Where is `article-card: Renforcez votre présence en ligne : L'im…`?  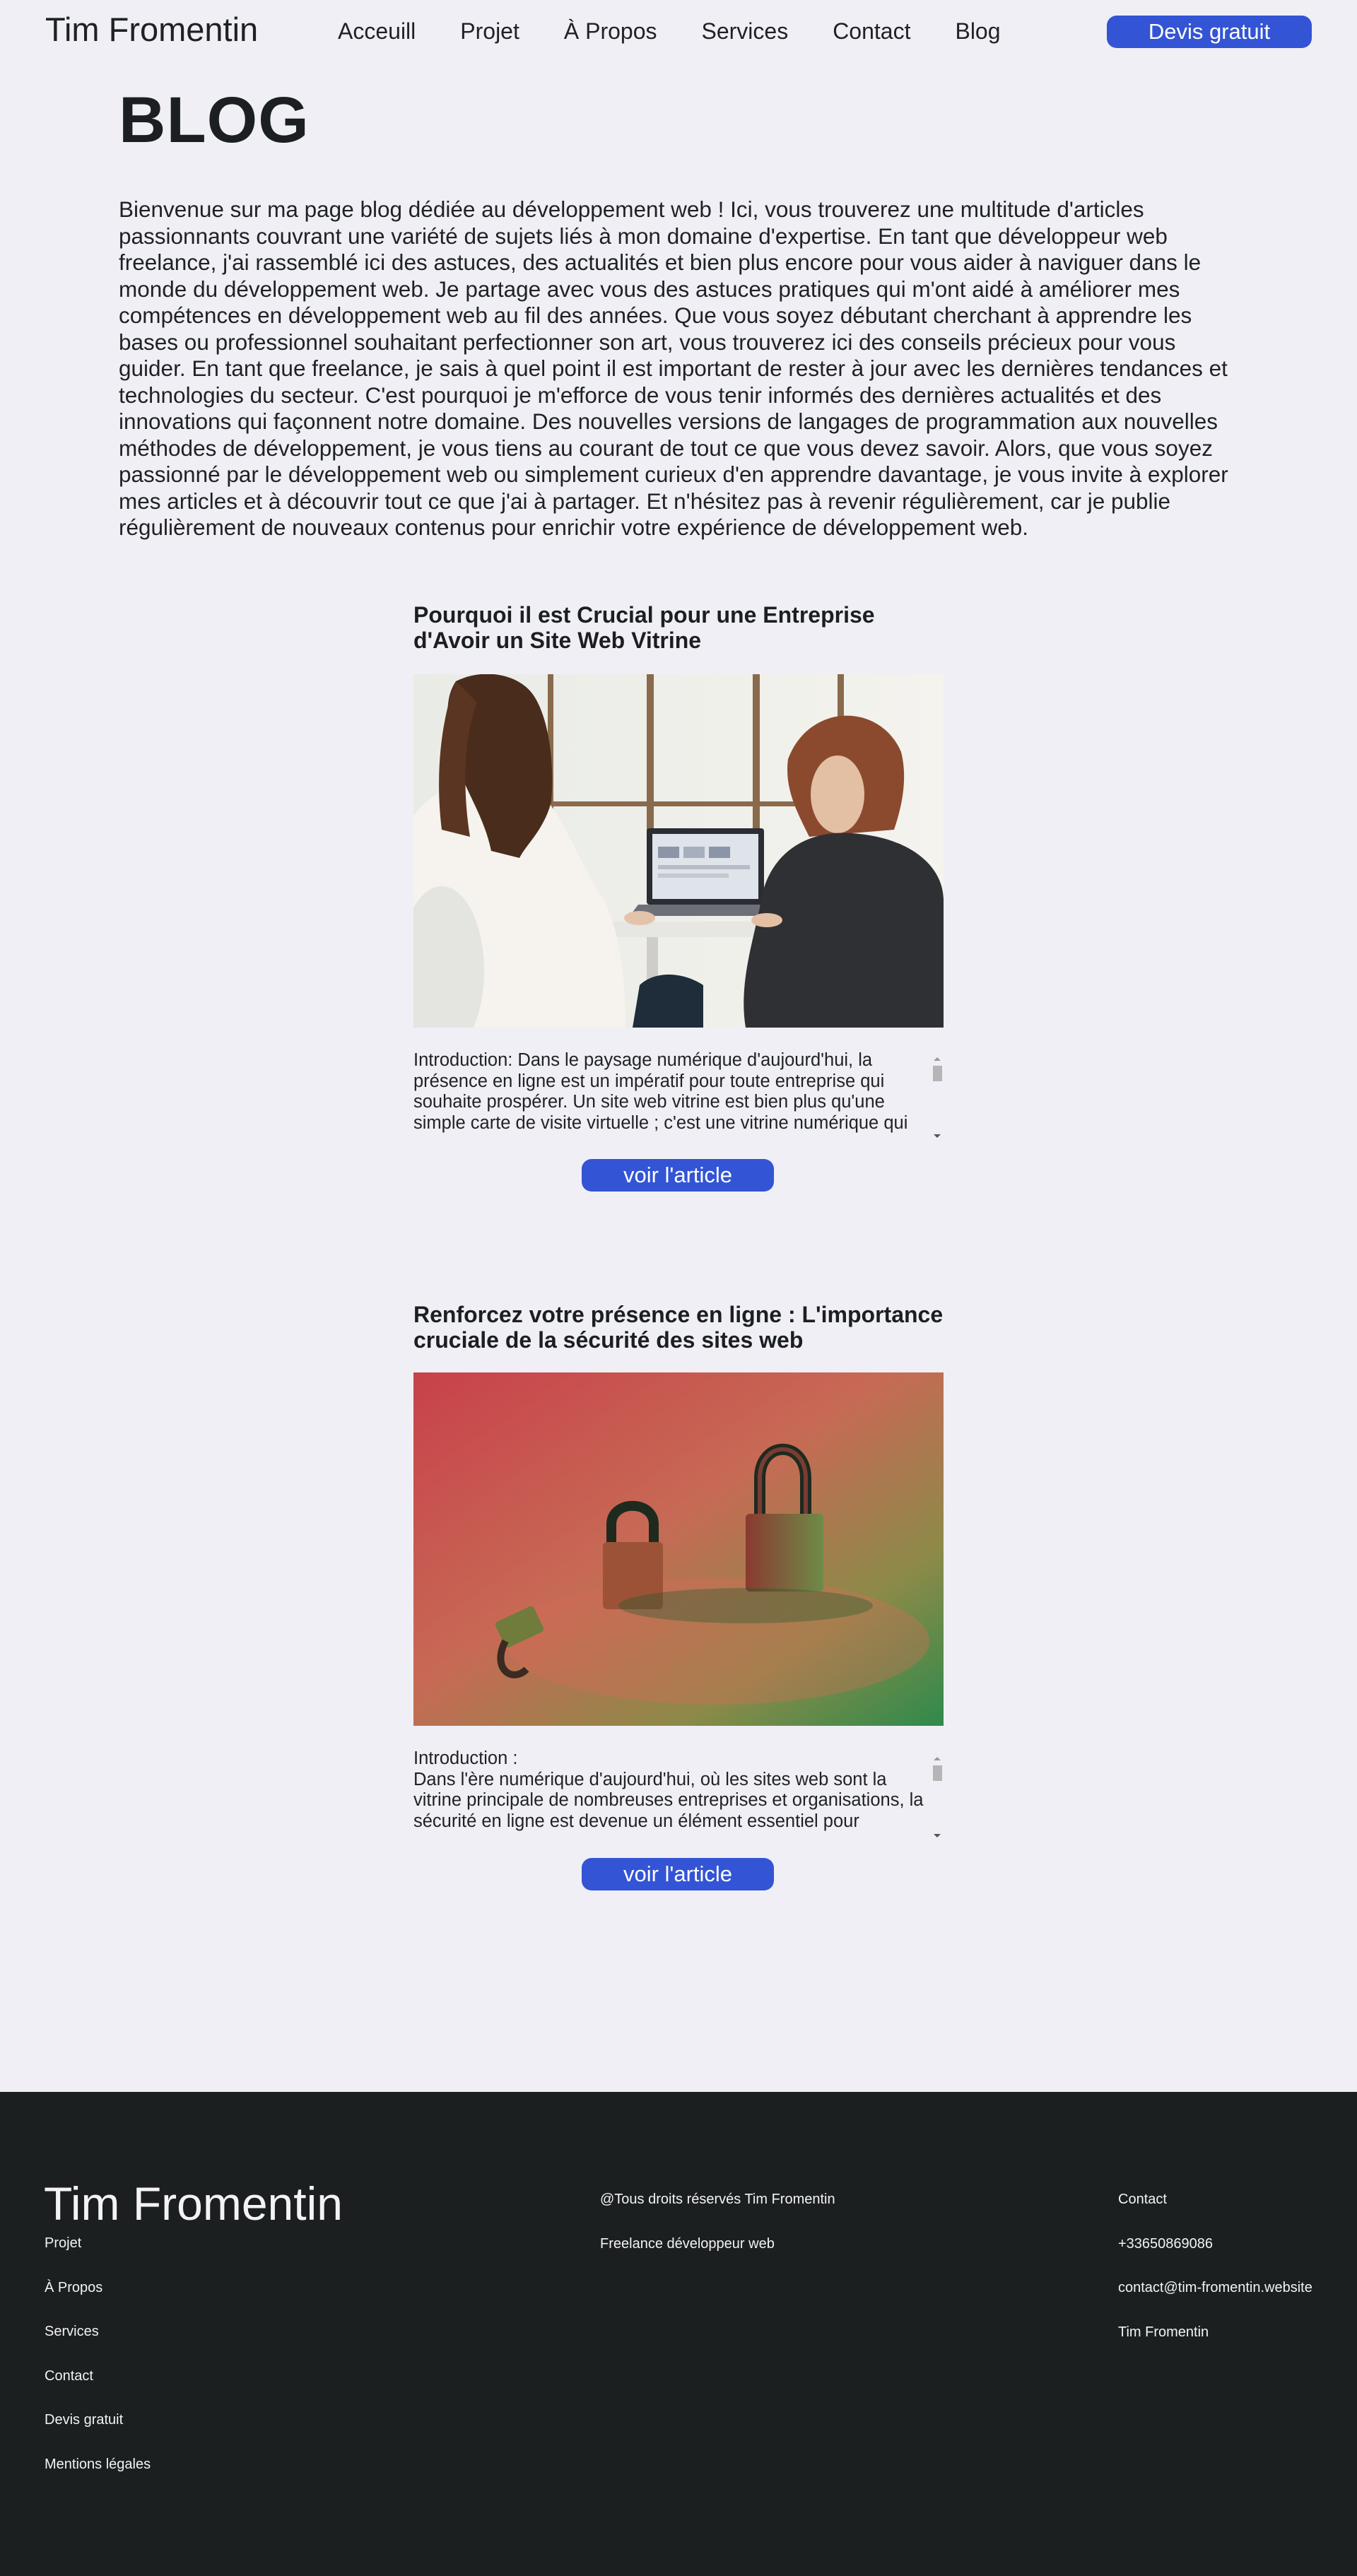 article-card: Renforcez votre présence en ligne : L'im… is located at coordinates (678, 1598).